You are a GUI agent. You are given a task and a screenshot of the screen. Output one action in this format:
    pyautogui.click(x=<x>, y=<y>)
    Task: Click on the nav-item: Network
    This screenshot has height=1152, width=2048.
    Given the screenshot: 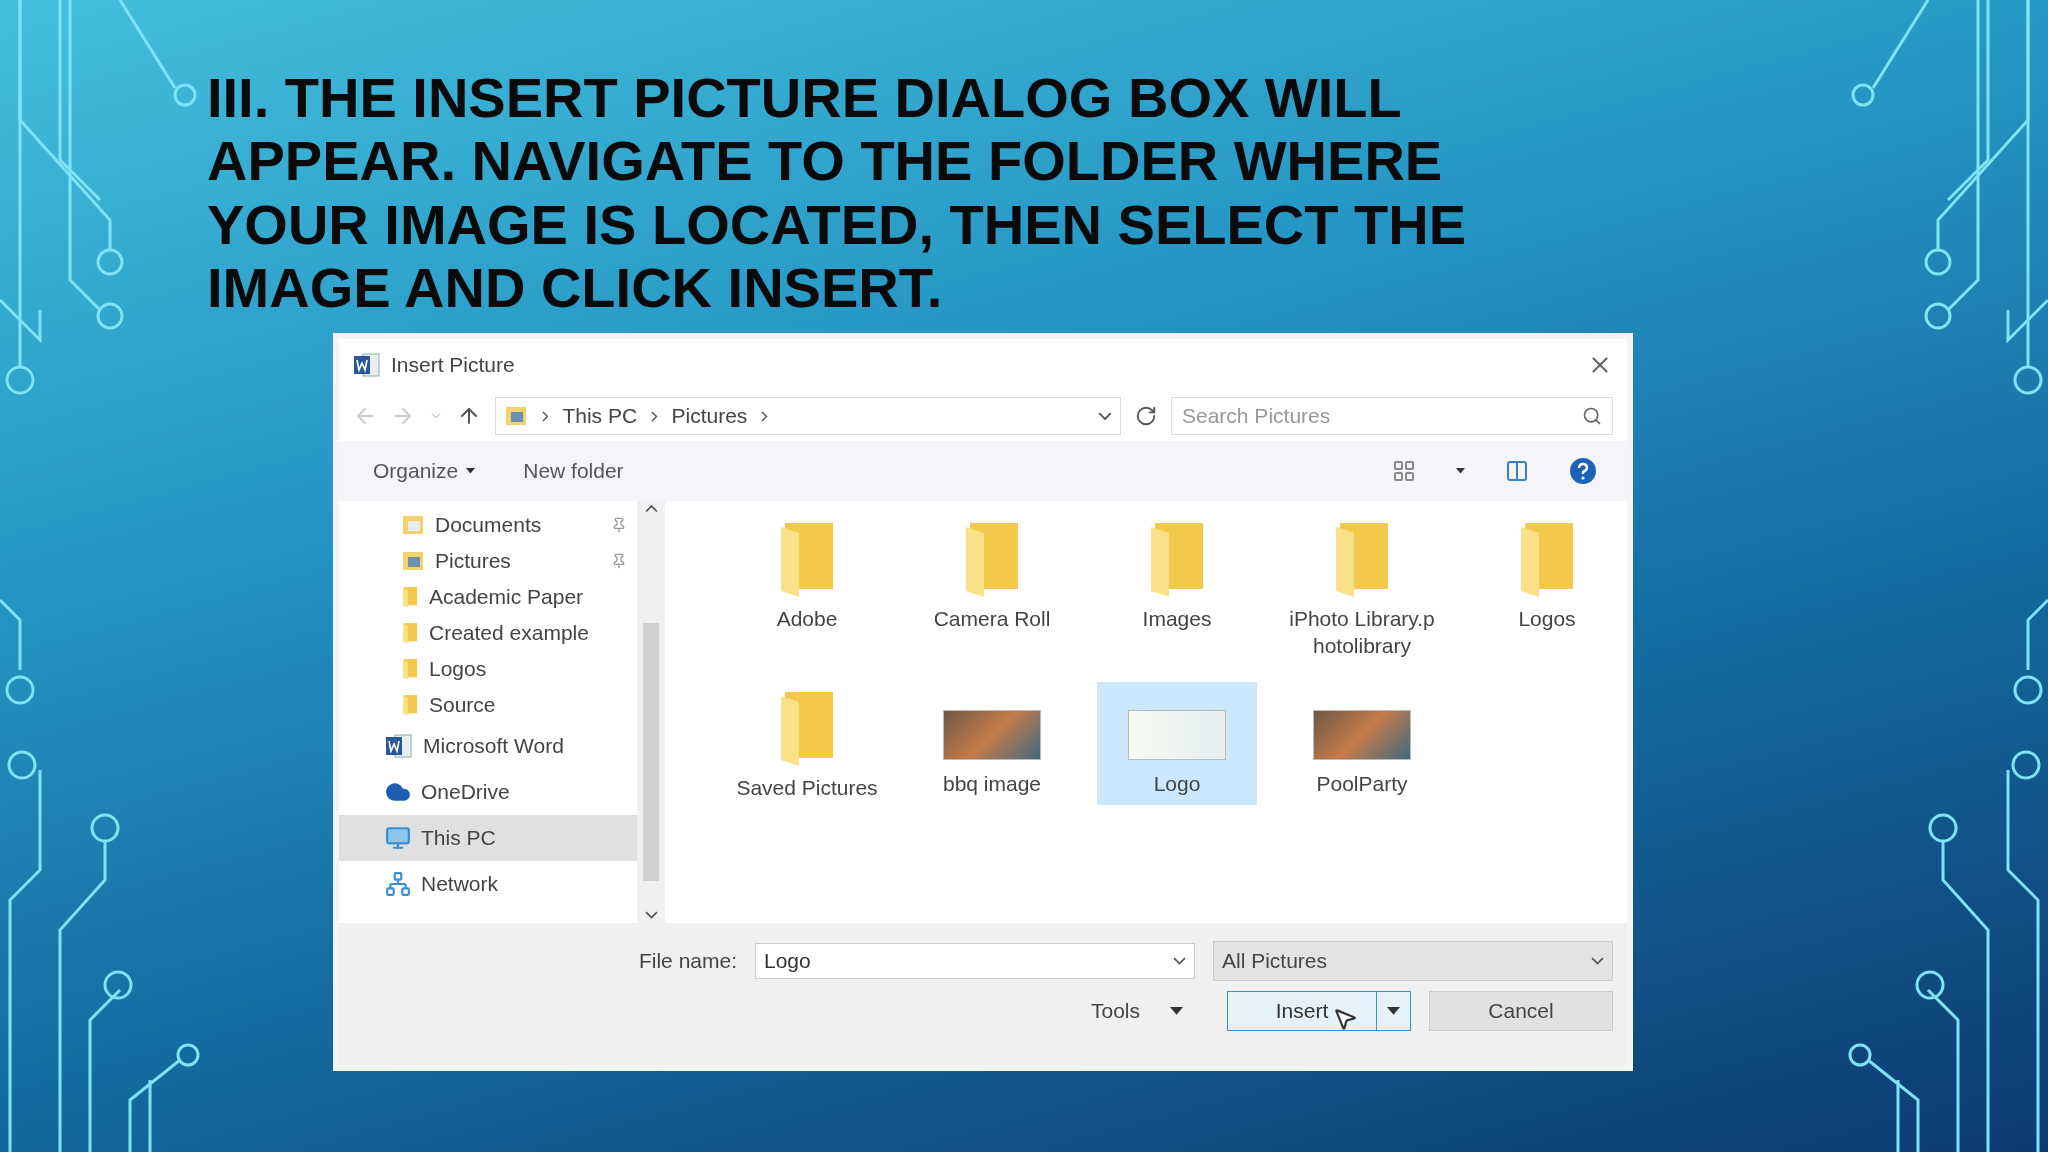 What is the action you would take?
    pyautogui.click(x=488, y=884)
    